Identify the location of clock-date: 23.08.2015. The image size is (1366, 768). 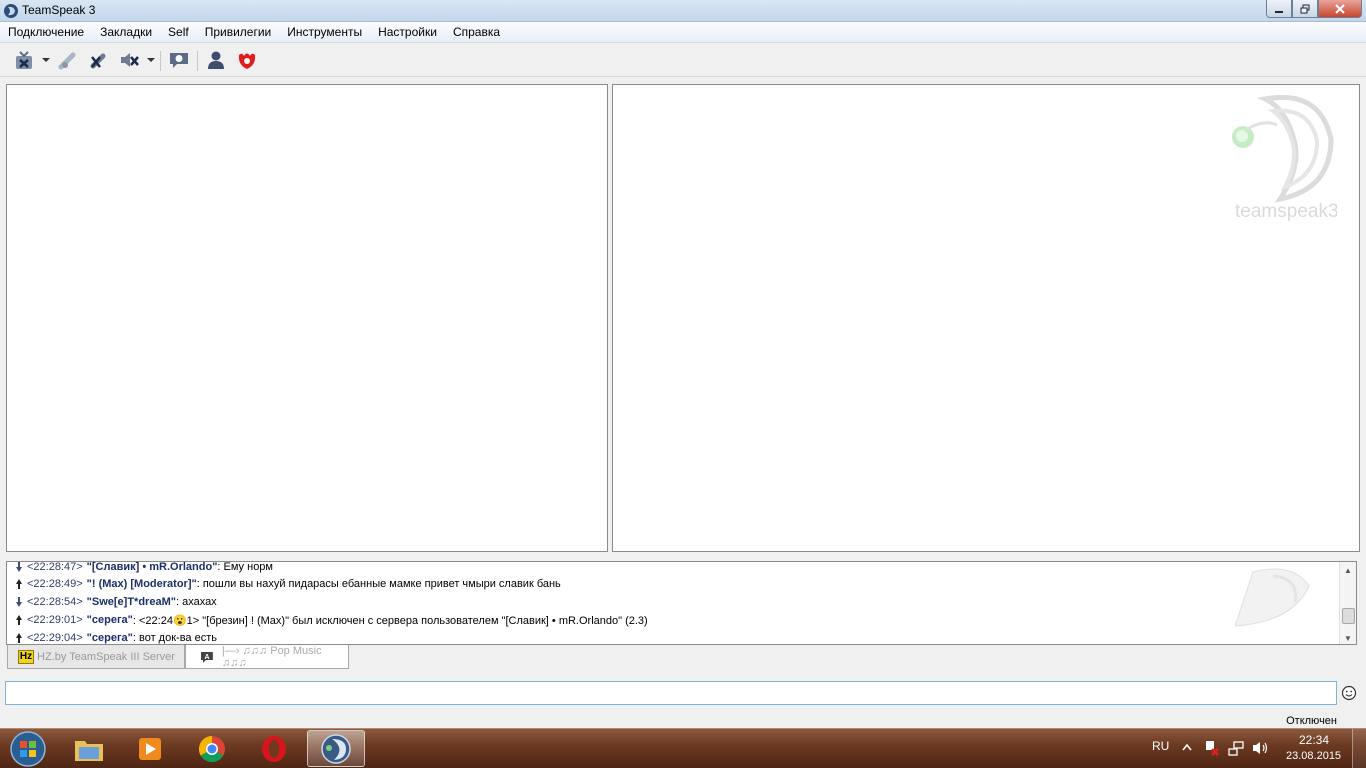
(1313, 756).